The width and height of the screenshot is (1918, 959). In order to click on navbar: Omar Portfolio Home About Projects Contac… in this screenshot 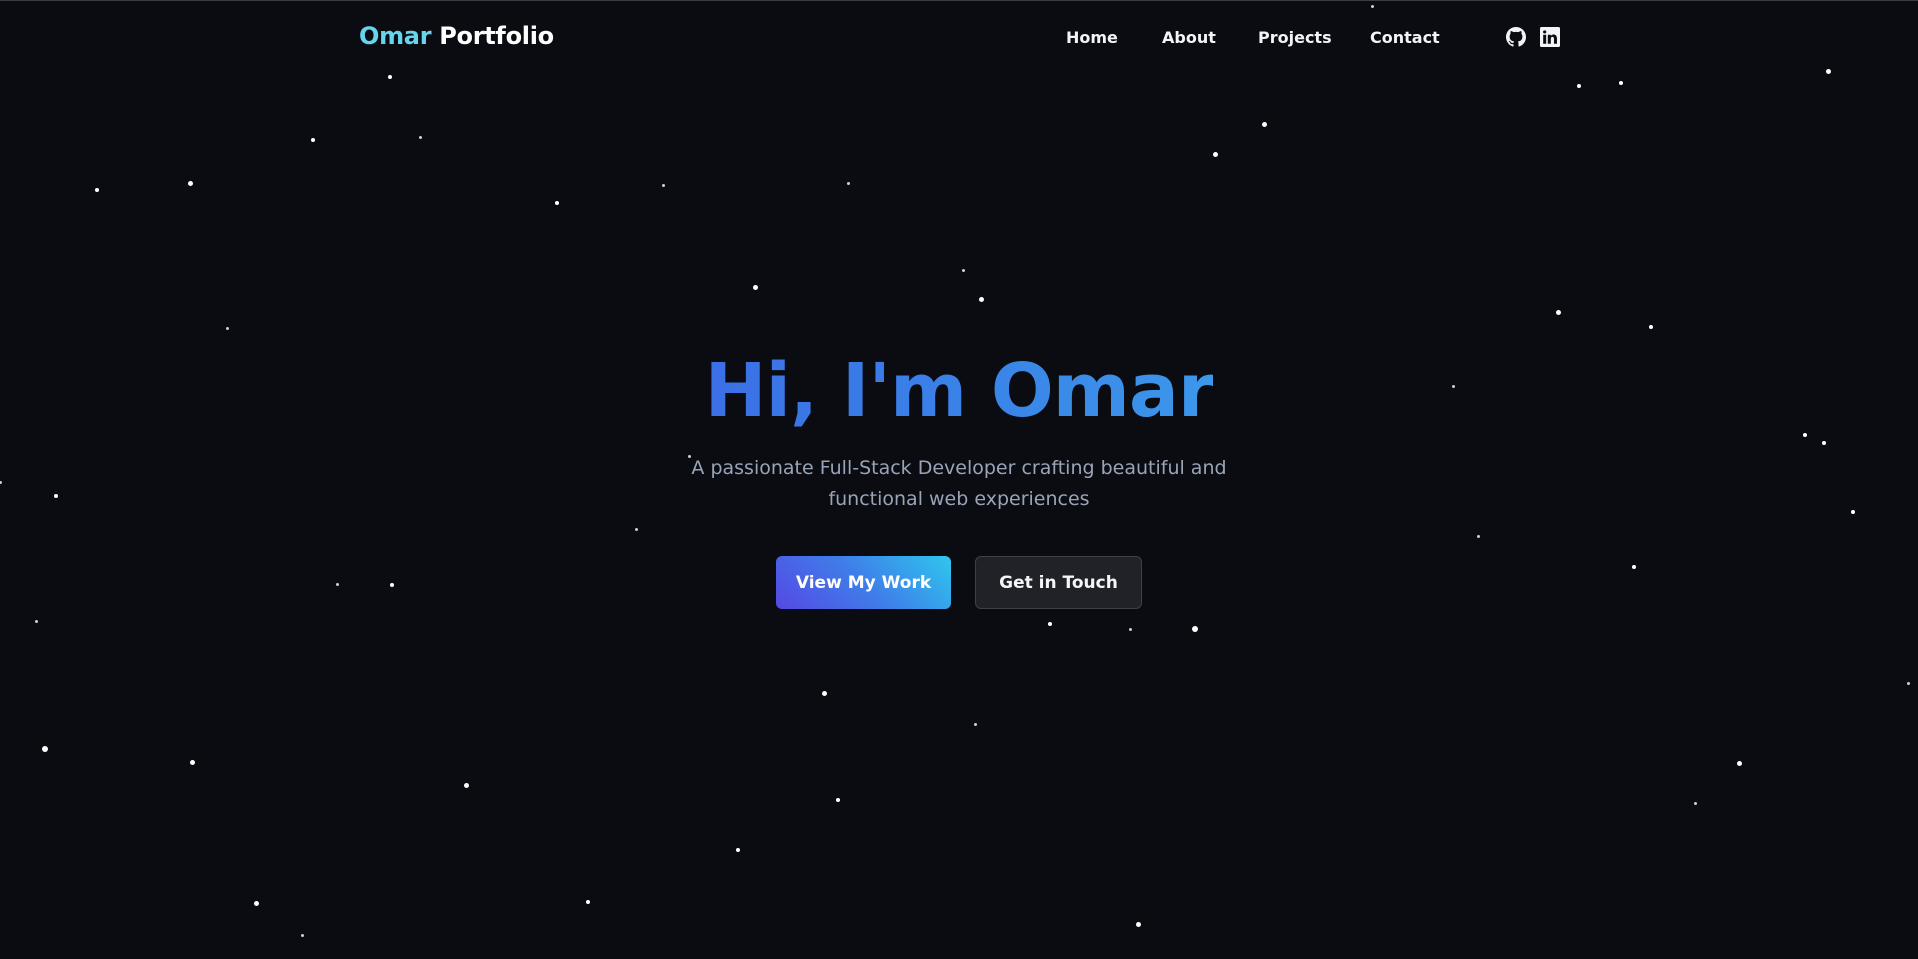, I will do `click(959, 38)`.